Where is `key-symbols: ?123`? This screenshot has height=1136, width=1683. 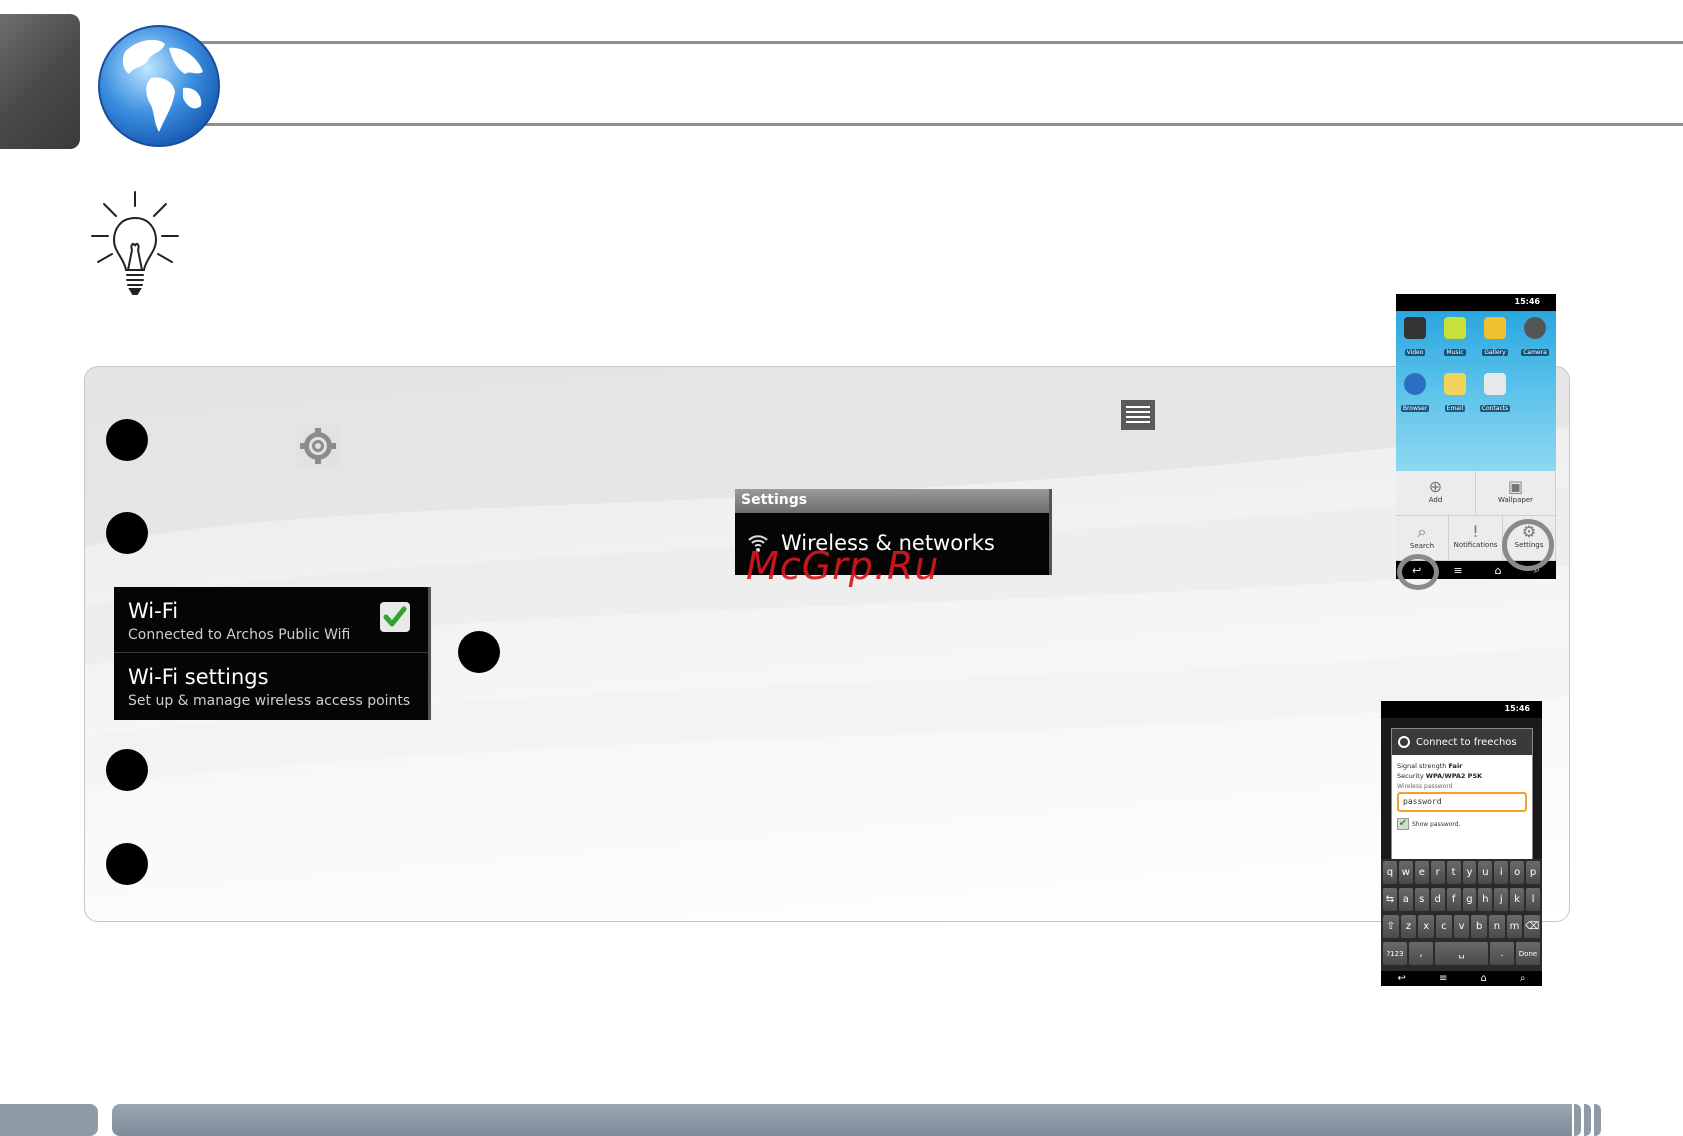
key-symbols: ?123 is located at coordinates (1395, 953).